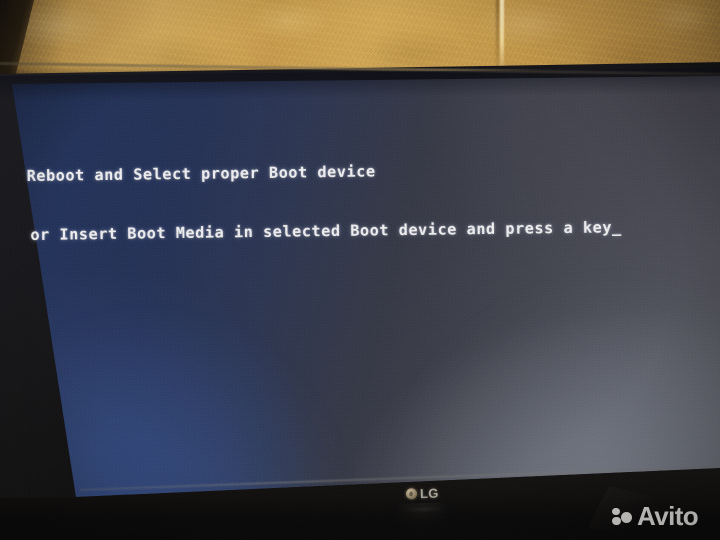  What do you see at coordinates (616, 511) in the screenshot?
I see `avito-dot-small-top` at bounding box center [616, 511].